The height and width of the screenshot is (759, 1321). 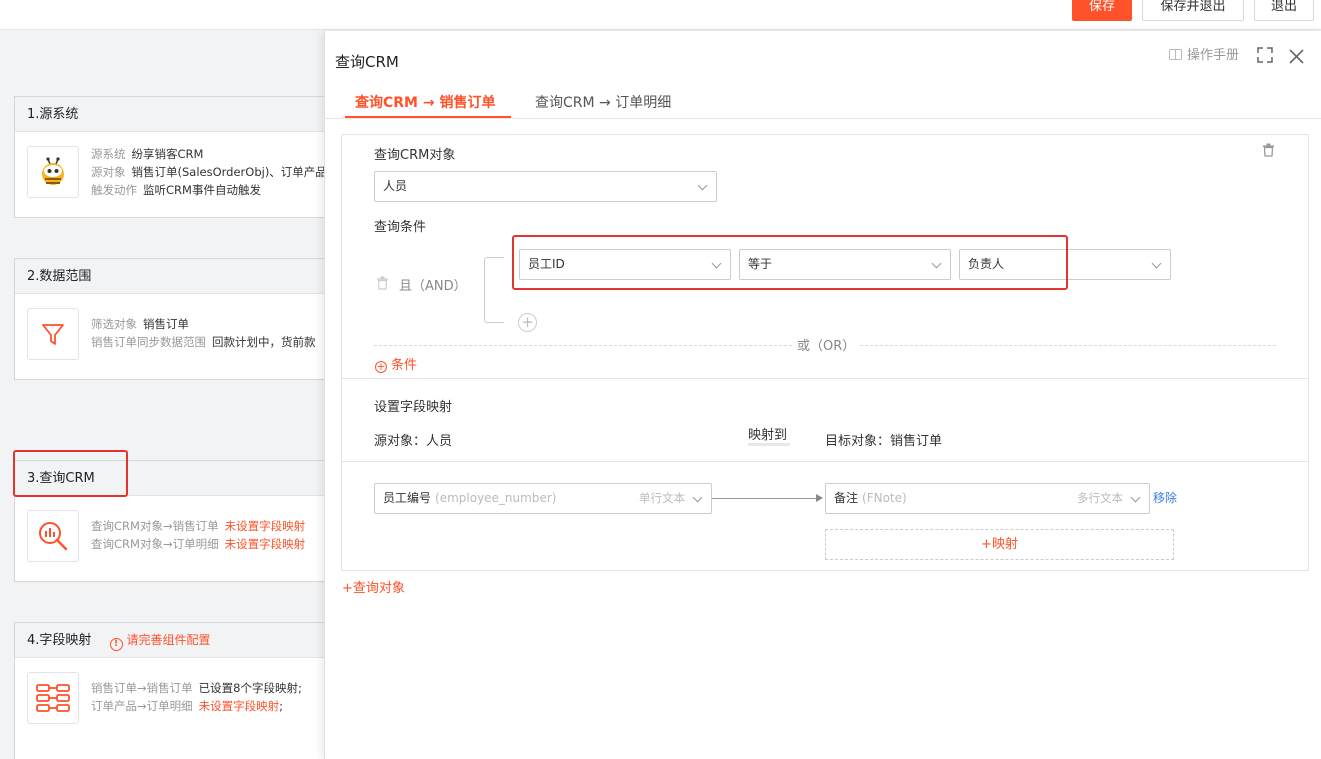 What do you see at coordinates (1175, 54) in the screenshot?
I see `book-icon` at bounding box center [1175, 54].